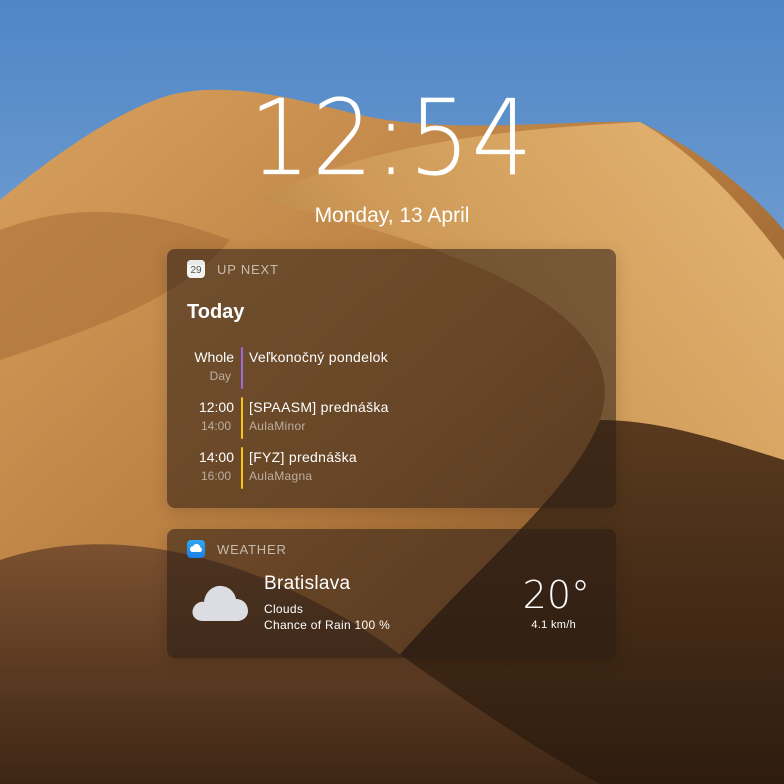  I want to click on event-title: [SPAASM] prednáška, so click(319, 407).